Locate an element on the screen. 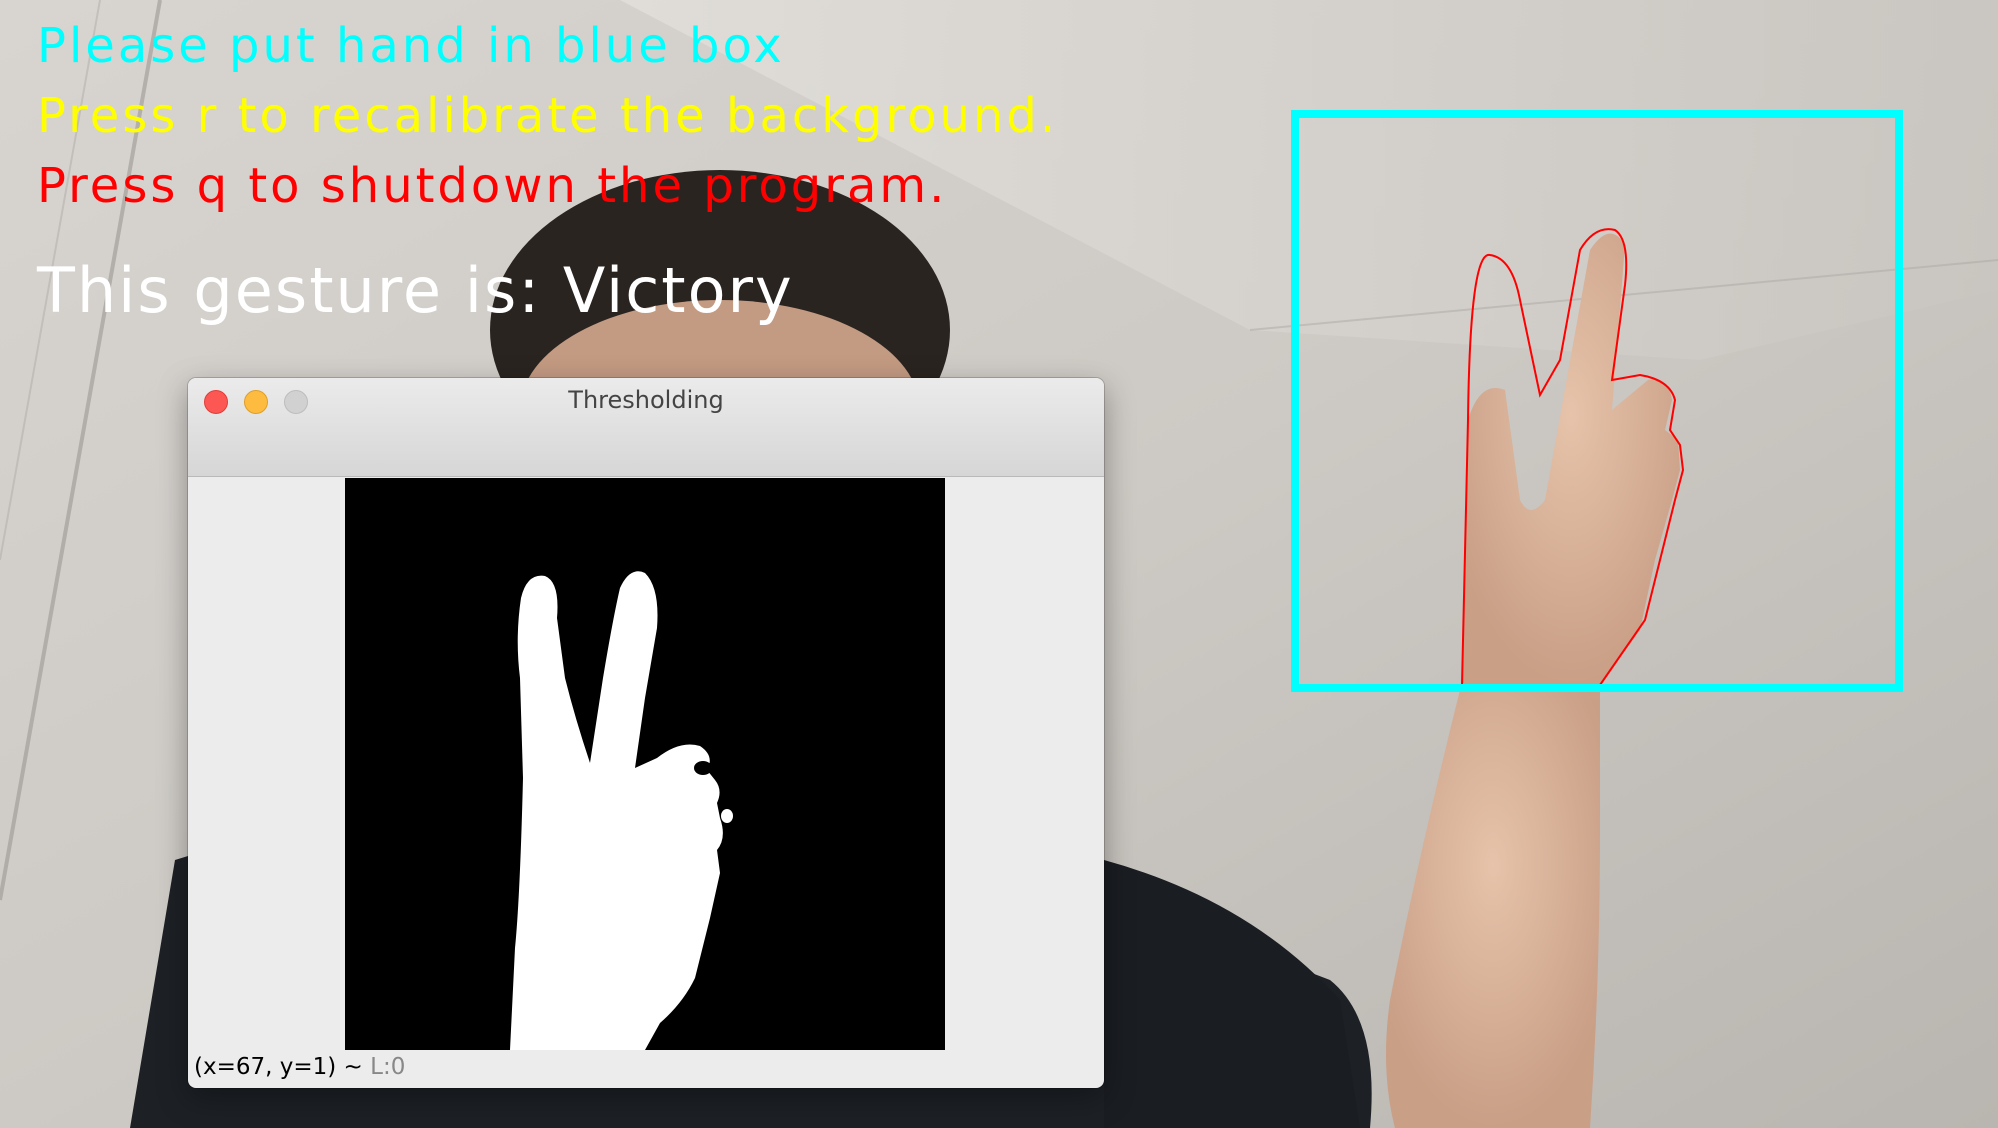 The image size is (1998, 1128). shutdown-hint: Press q to shutdown the program. is located at coordinates (492, 186).